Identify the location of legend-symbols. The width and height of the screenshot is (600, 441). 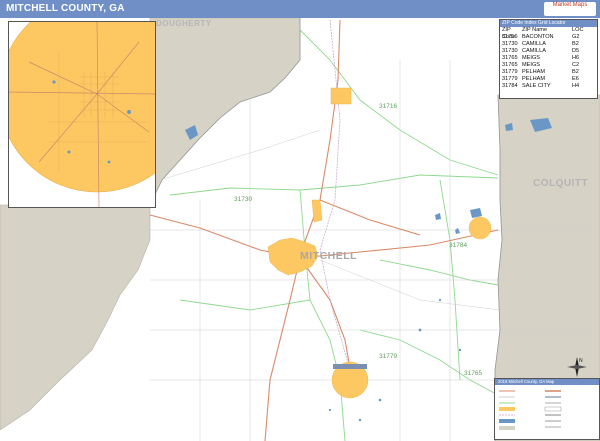
(530, 410).